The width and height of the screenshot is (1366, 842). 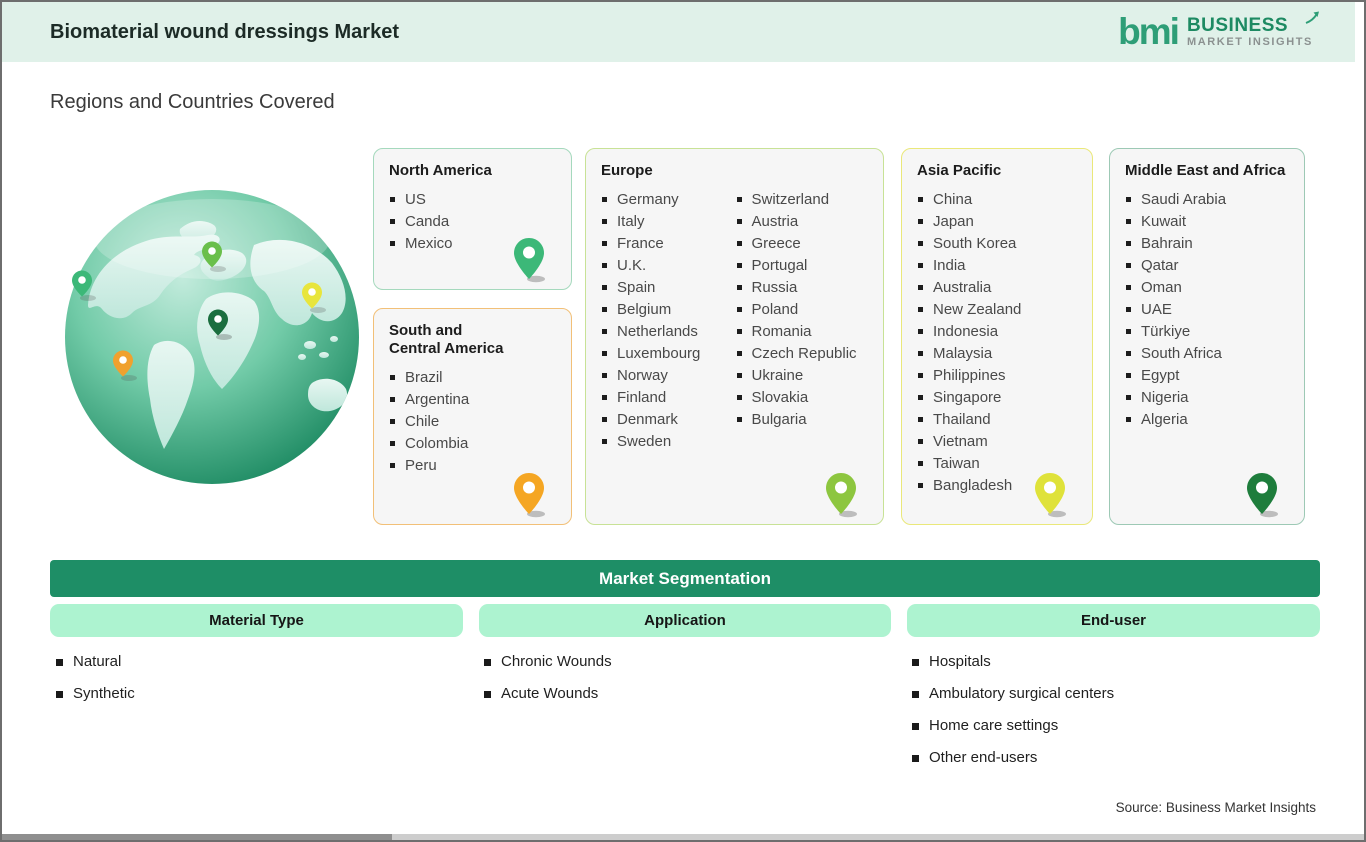 What do you see at coordinates (997, 266) in the screenshot?
I see `country-item: India` at bounding box center [997, 266].